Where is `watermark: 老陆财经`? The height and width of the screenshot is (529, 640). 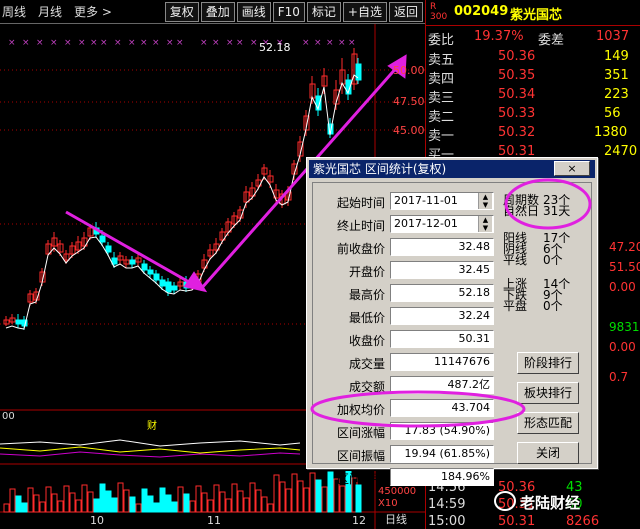
watermark: 老陆财经 is located at coordinates (550, 503).